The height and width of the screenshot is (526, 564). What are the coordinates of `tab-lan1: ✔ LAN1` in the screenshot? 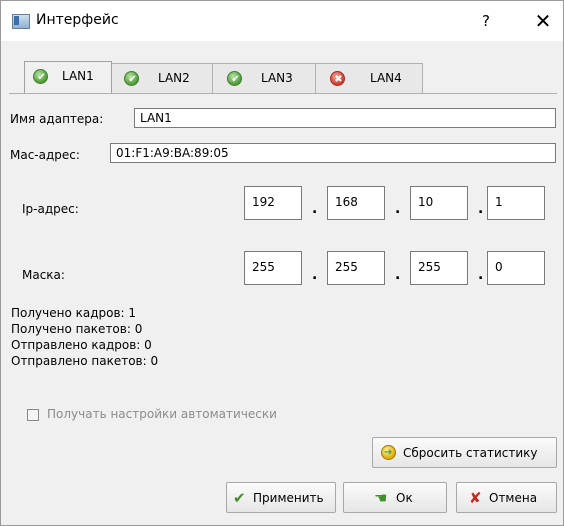 It's located at (68, 77).